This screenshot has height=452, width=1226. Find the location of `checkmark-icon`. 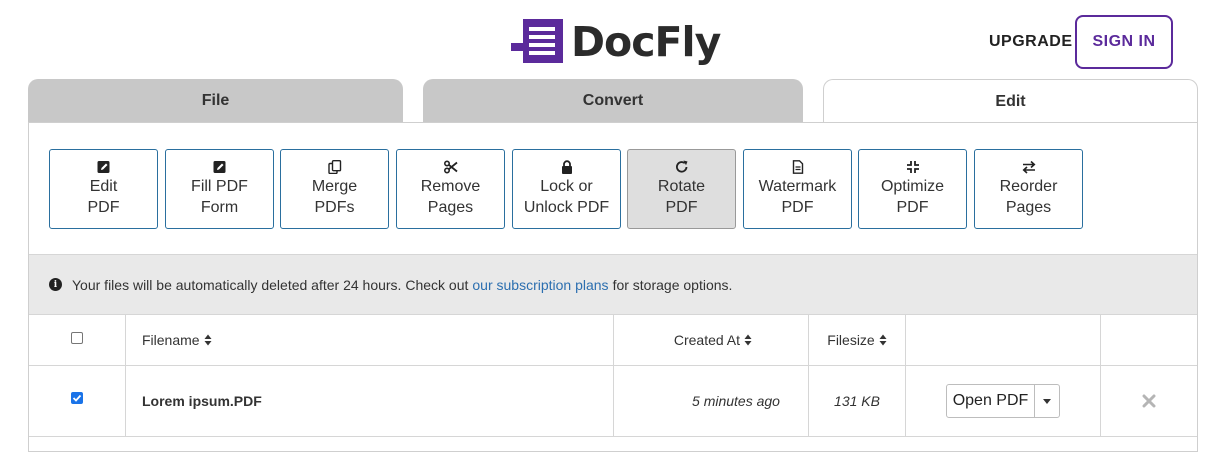

checkmark-icon is located at coordinates (77, 398).